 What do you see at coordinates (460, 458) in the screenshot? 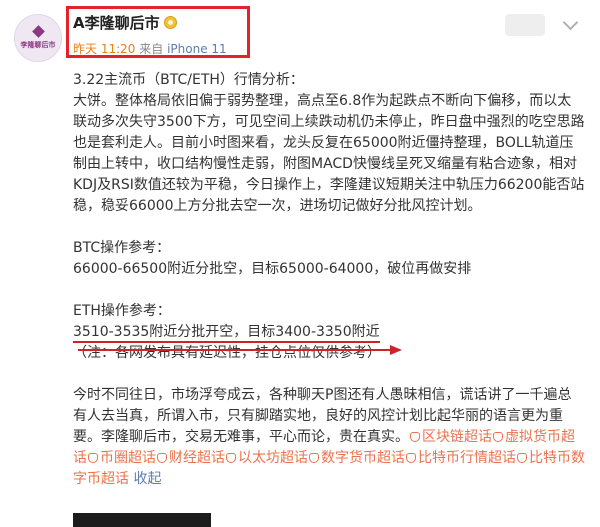
I see `topic-link: 比特币行情超话` at bounding box center [460, 458].